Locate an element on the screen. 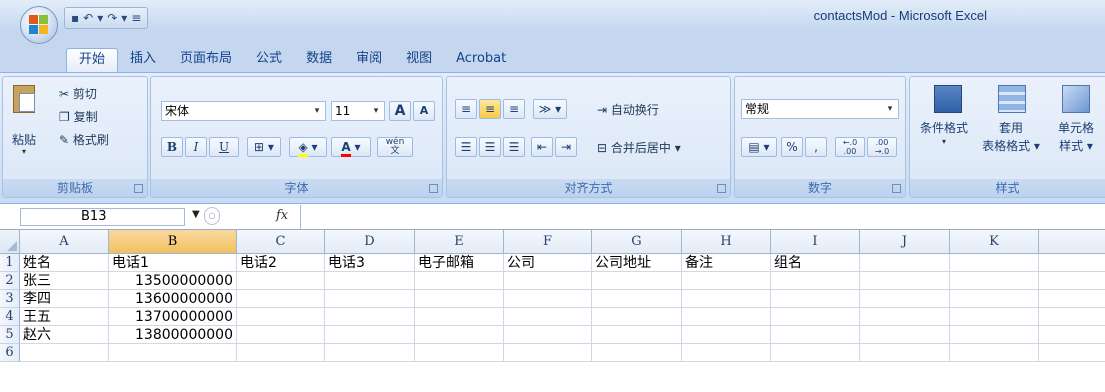 The image size is (1105, 392). cell-b2: 13500000000 is located at coordinates (173, 281).